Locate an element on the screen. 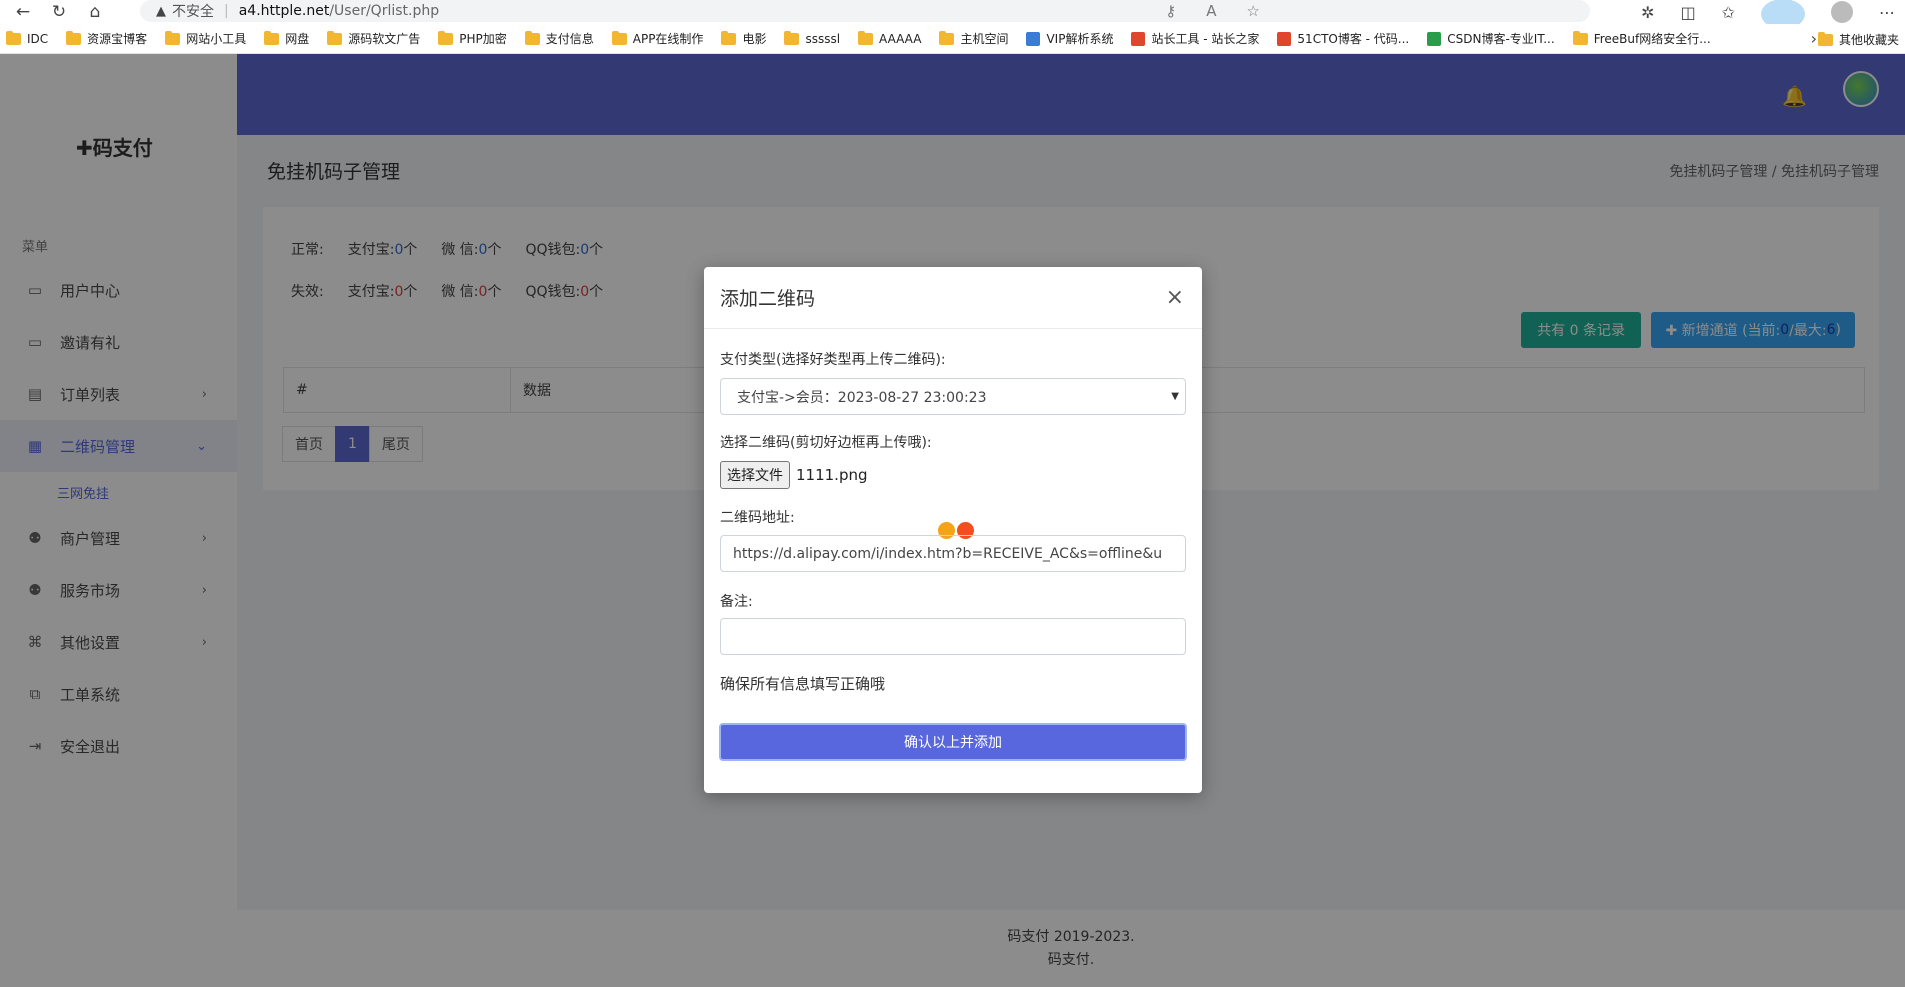 The image size is (1905, 987). bookmark-item: 网盘 is located at coordinates (286, 38).